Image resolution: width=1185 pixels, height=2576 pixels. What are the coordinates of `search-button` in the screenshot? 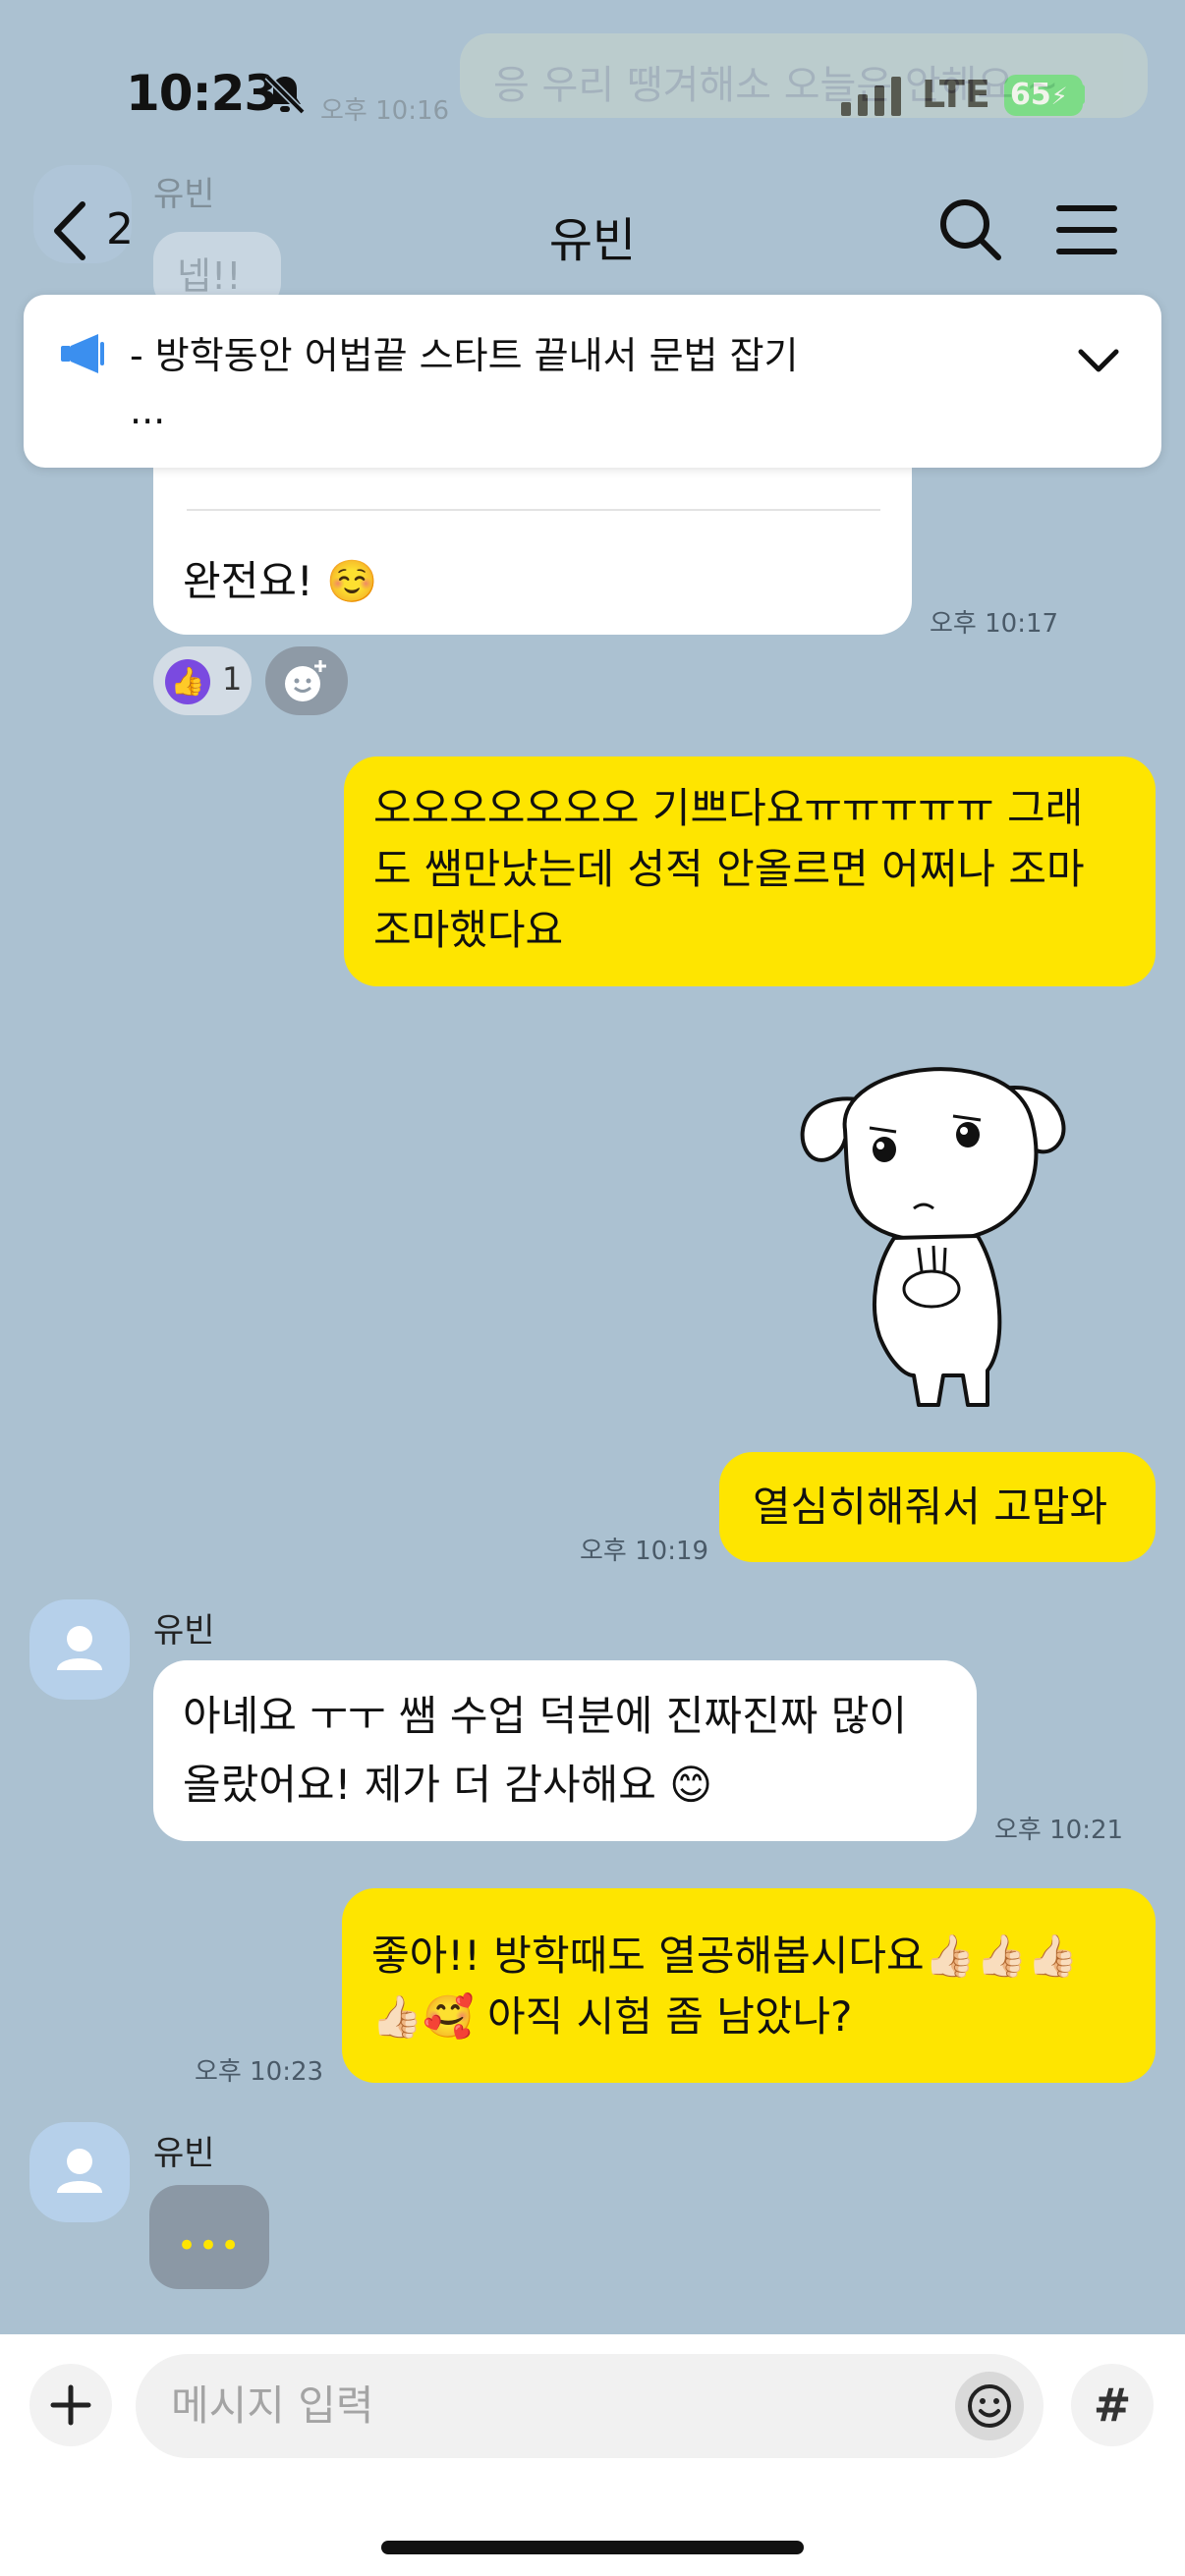 It's located at (971, 232).